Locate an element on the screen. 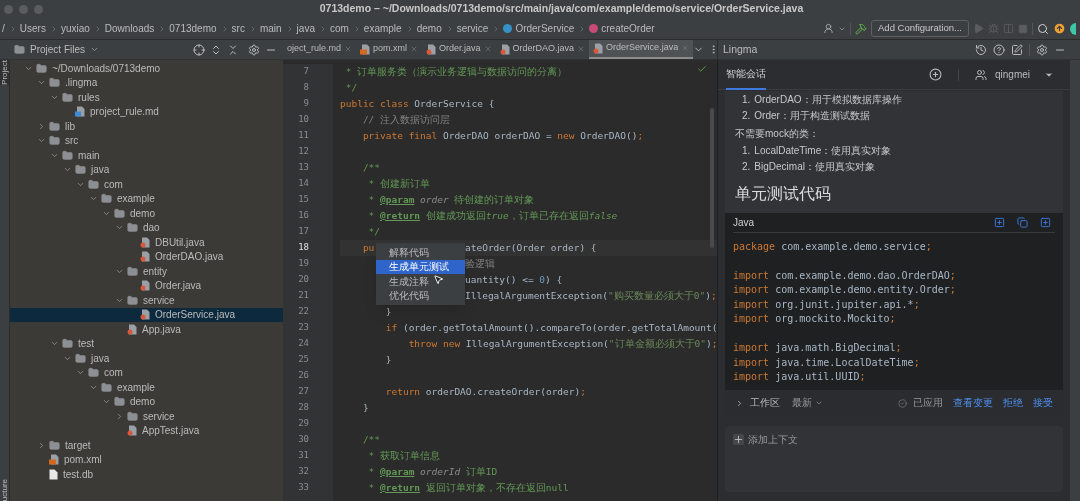 The width and height of the screenshot is (1080, 501). action-link: 接受 is located at coordinates (1043, 403).